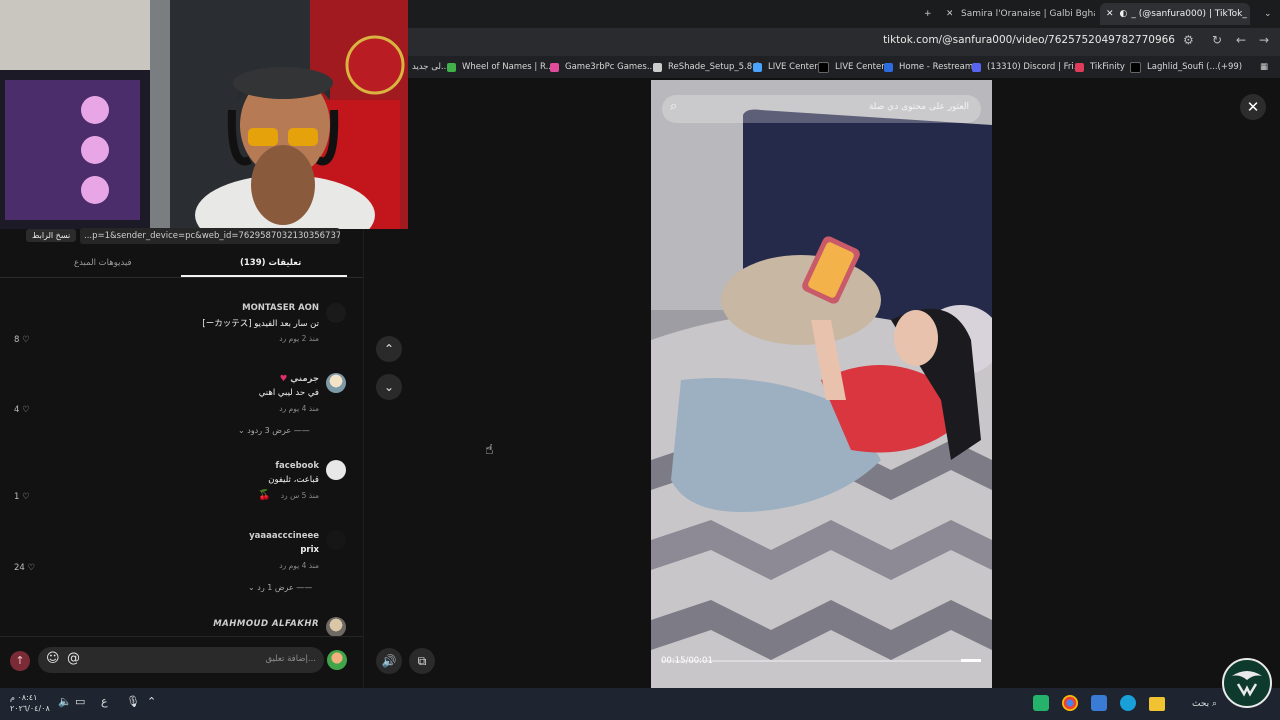  I want to click on taskbar-clock: ٠٨:٤١ م ٢٠٢٦/٠٤/٠٨, so click(30, 703).